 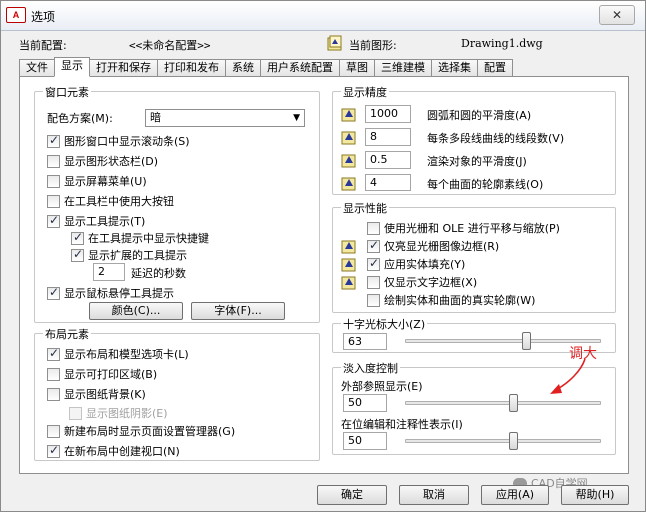 I want to click on apply-button: 应用(A), so click(x=515, y=495).